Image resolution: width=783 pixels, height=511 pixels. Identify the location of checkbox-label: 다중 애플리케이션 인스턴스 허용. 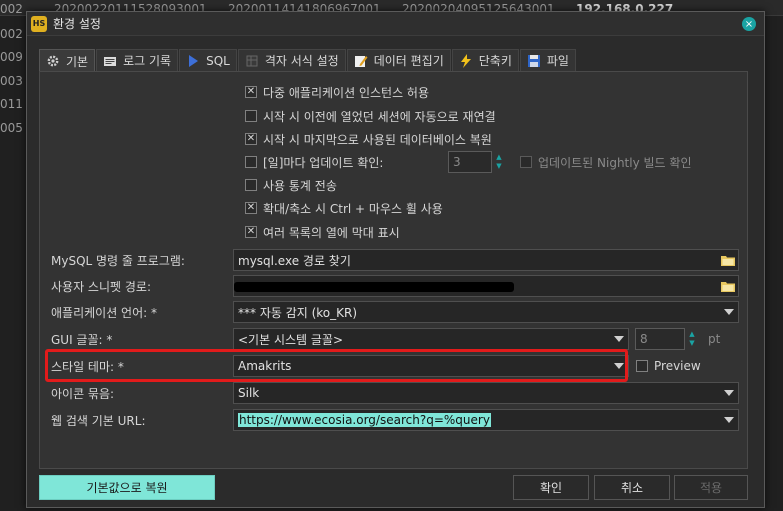
(346, 92).